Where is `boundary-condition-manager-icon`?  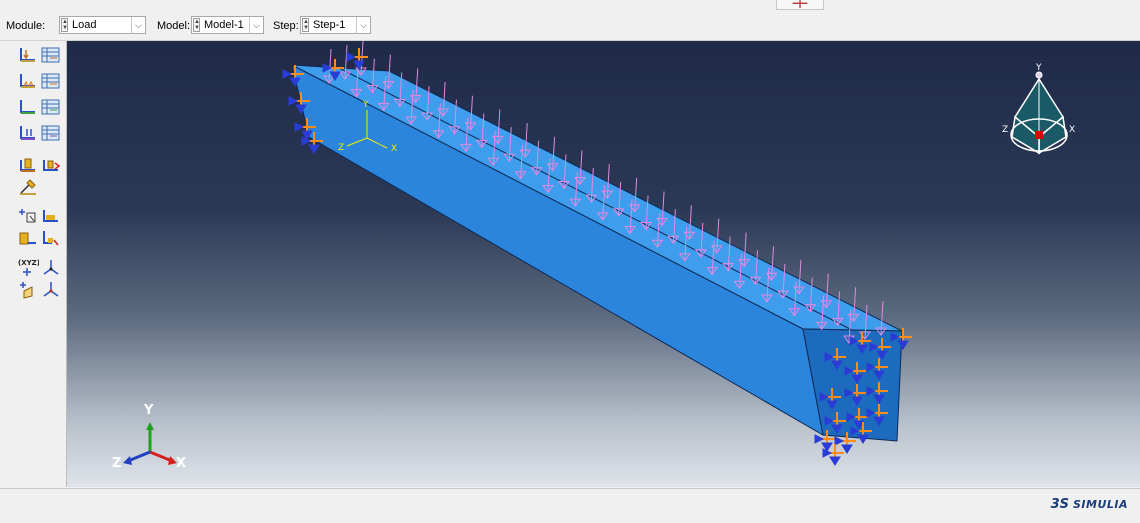
boundary-condition-manager-icon is located at coordinates (51, 81).